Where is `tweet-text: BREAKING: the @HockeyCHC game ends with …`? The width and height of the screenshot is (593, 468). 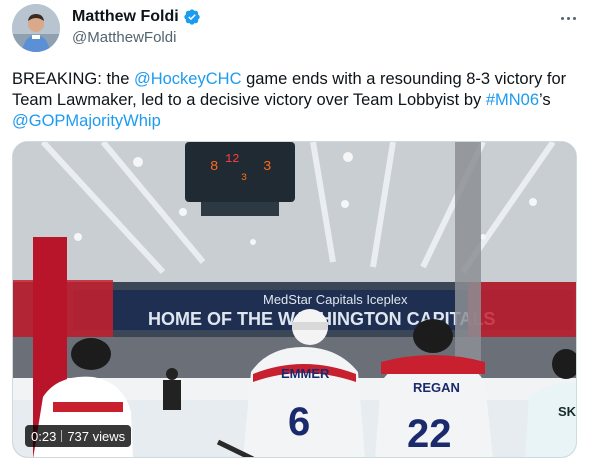
tweet-text: BREAKING: the @HockeyCHC game ends with … is located at coordinates (292, 100).